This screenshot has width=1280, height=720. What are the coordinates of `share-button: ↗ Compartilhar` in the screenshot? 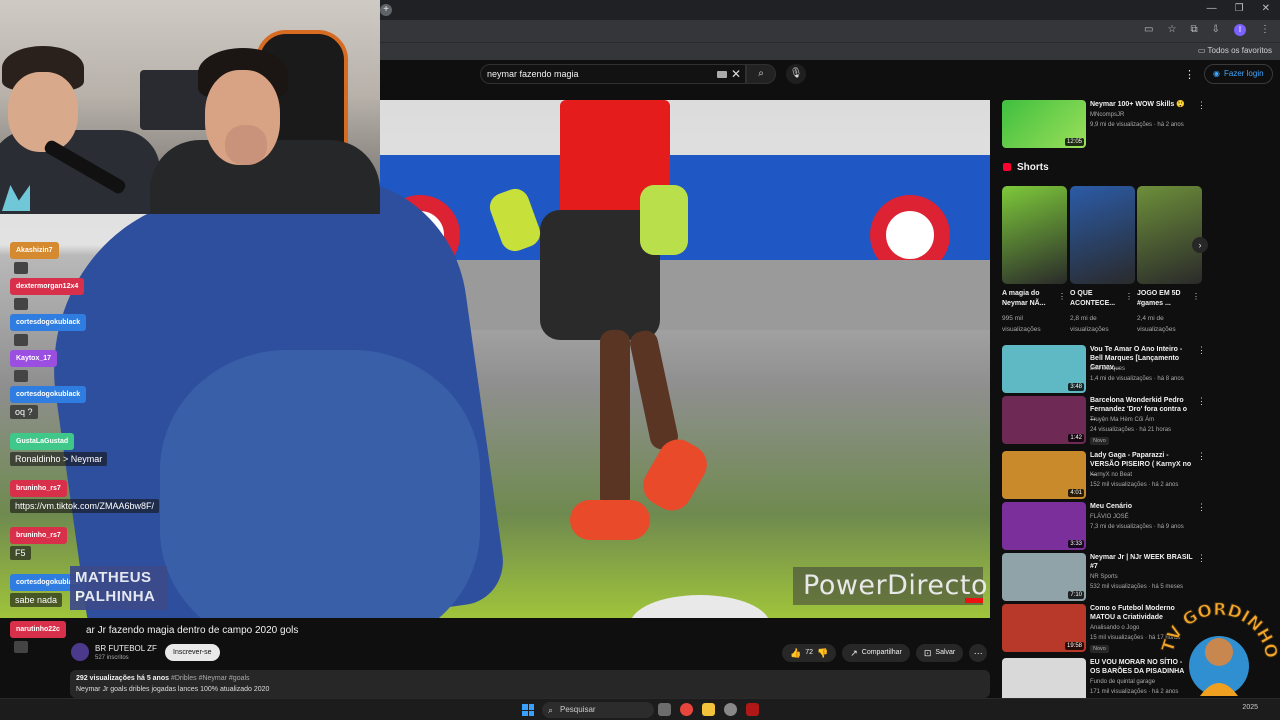 It's located at (876, 653).